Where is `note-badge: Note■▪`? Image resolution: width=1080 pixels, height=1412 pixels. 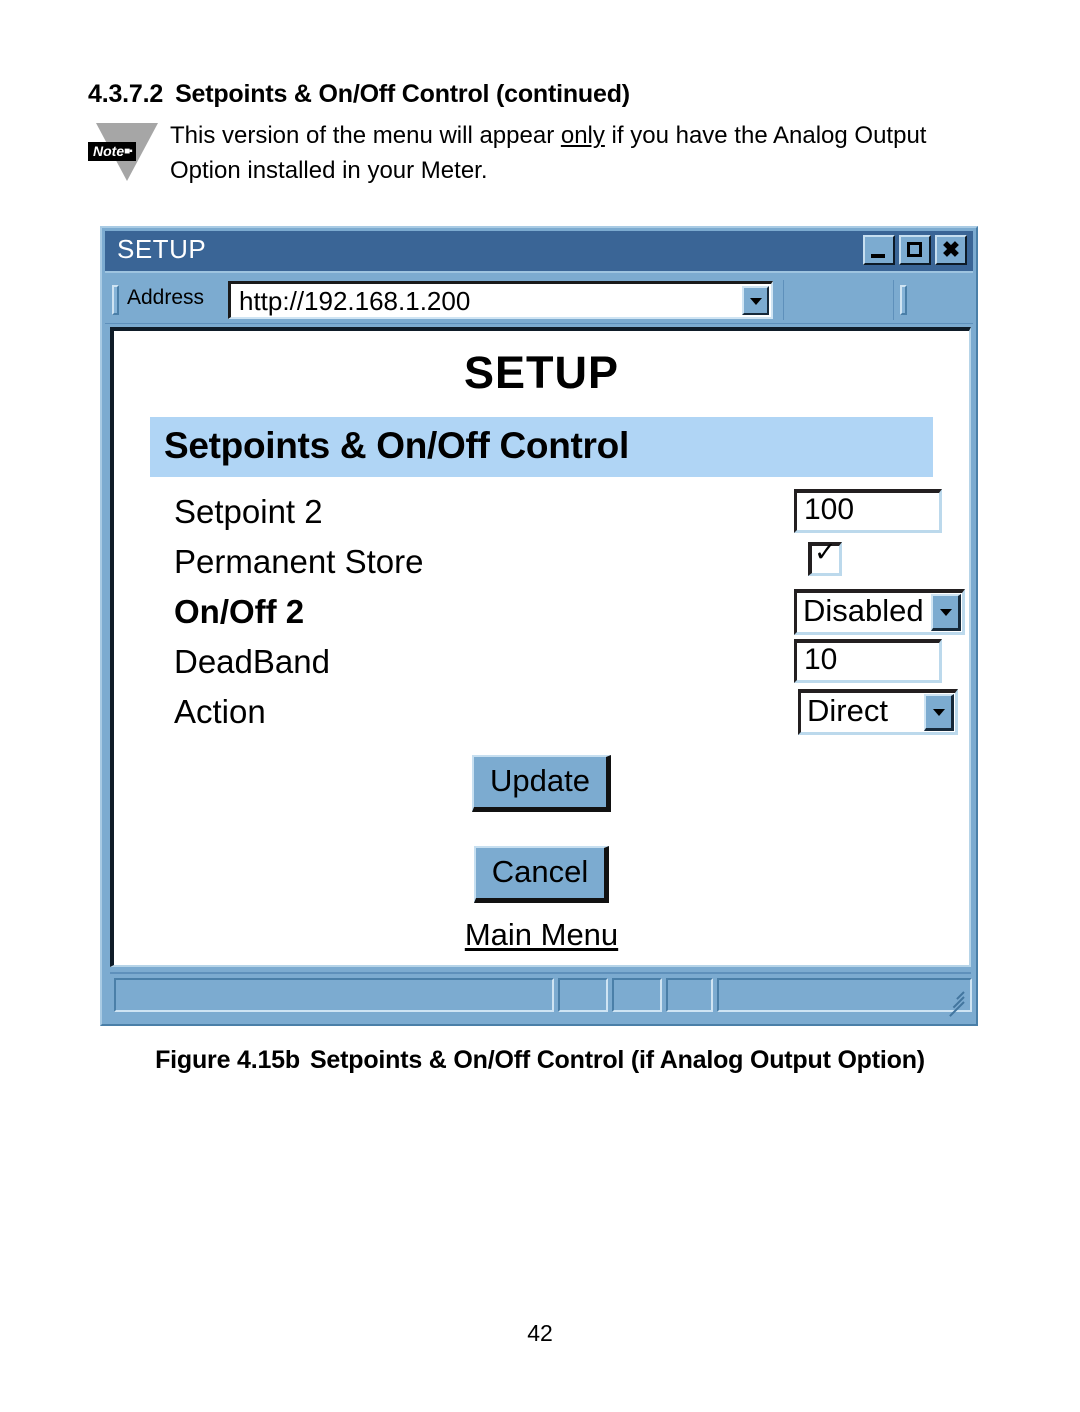
note-badge: Note■▪ is located at coordinates (112, 151).